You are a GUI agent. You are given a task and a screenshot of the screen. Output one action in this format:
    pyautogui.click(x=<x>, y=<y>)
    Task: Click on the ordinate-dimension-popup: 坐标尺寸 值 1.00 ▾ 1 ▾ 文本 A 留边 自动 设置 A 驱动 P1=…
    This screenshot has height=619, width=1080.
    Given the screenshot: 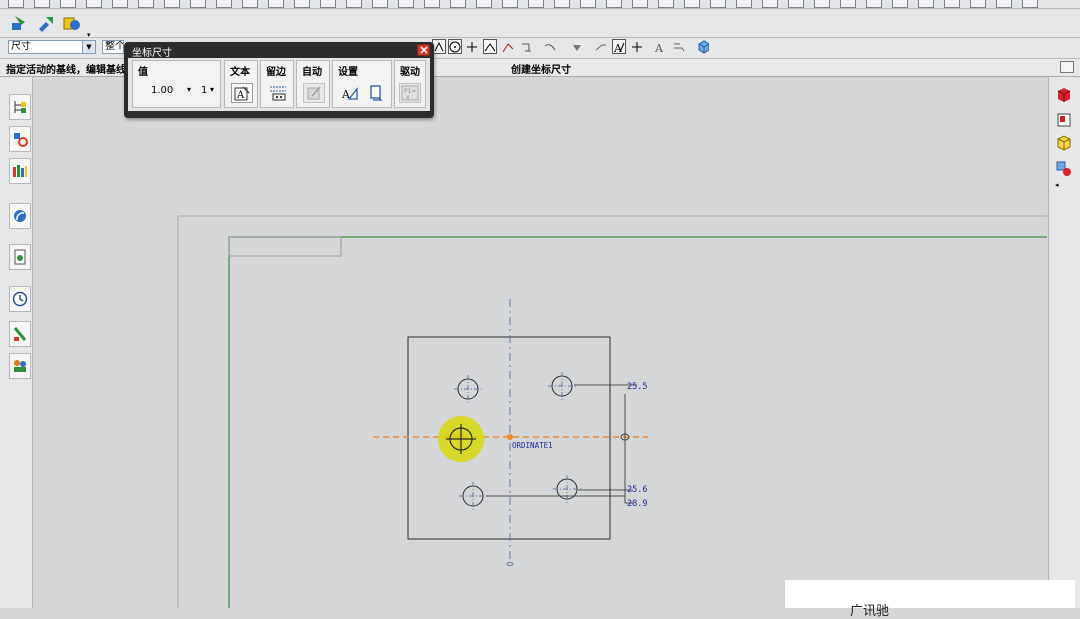 What is the action you would take?
    pyautogui.click(x=279, y=80)
    